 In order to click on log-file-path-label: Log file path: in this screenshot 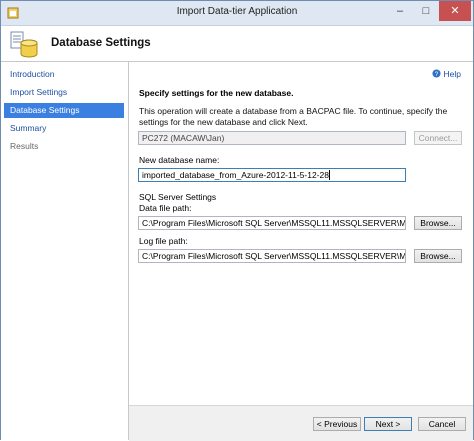, I will do `click(163, 241)`.